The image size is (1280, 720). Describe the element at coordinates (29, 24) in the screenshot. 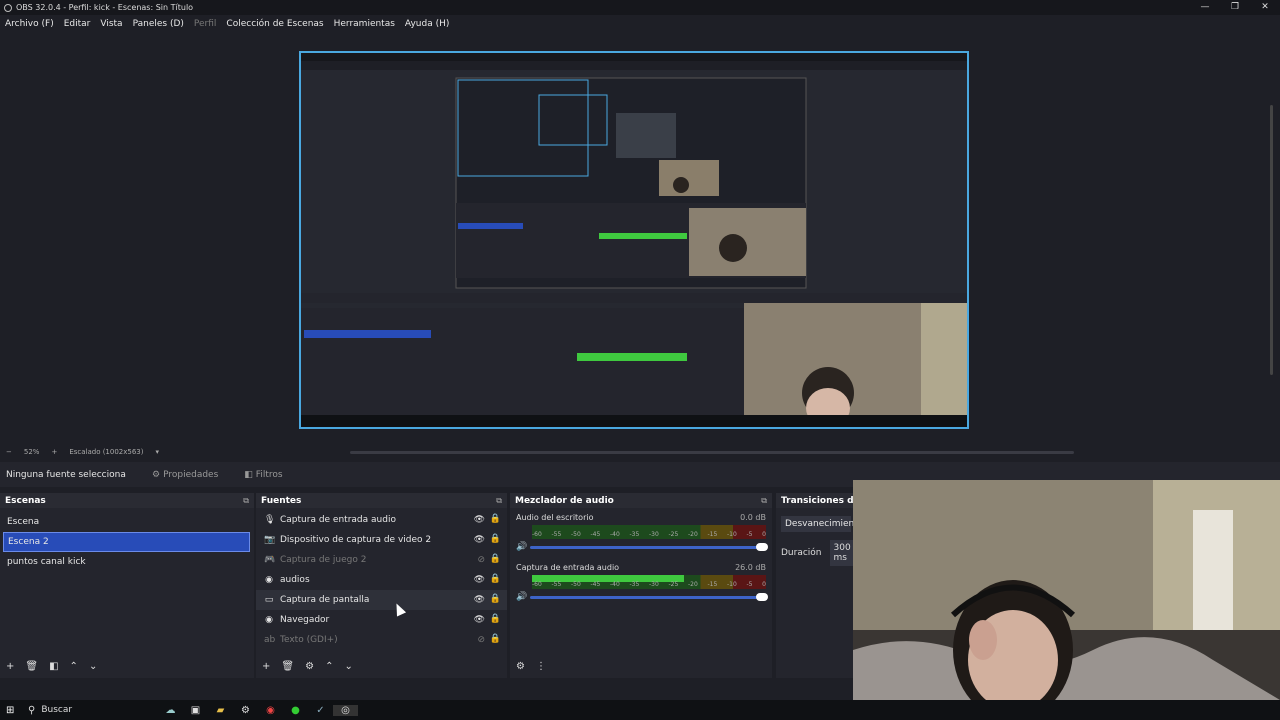

I see `menu-file: Archivo (F)` at that location.